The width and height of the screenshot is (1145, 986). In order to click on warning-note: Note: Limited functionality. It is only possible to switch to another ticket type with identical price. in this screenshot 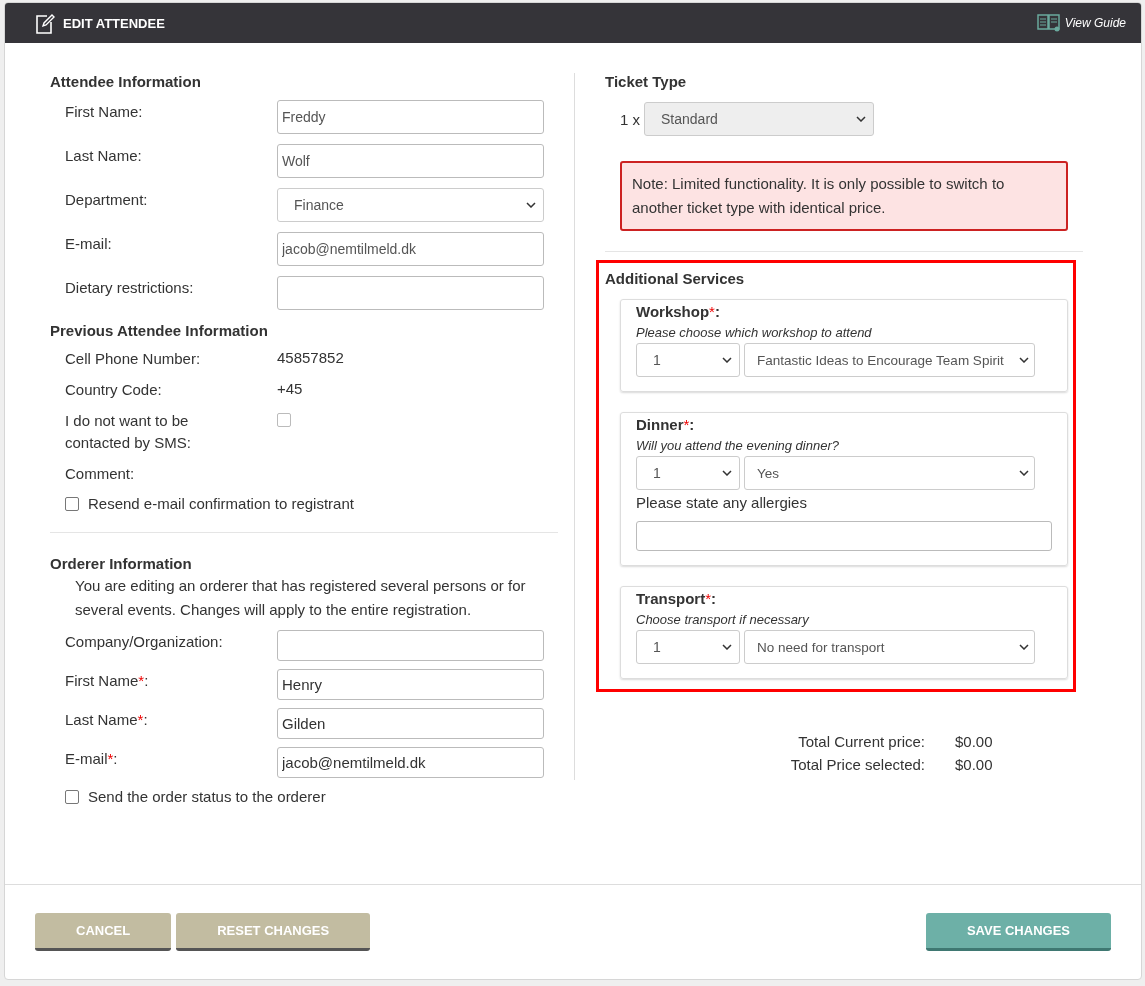, I will do `click(844, 196)`.